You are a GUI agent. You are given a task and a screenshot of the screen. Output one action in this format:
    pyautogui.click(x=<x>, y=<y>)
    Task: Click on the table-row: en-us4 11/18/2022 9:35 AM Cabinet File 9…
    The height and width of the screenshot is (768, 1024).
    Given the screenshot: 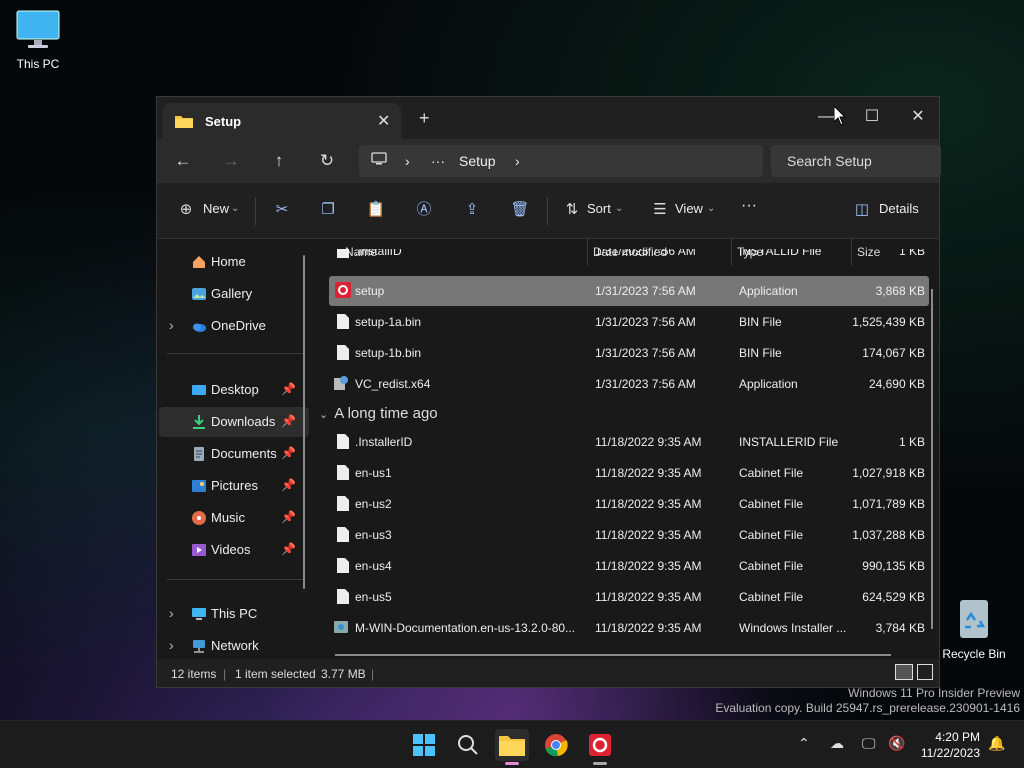 What is the action you would take?
    pyautogui.click(x=629, y=566)
    